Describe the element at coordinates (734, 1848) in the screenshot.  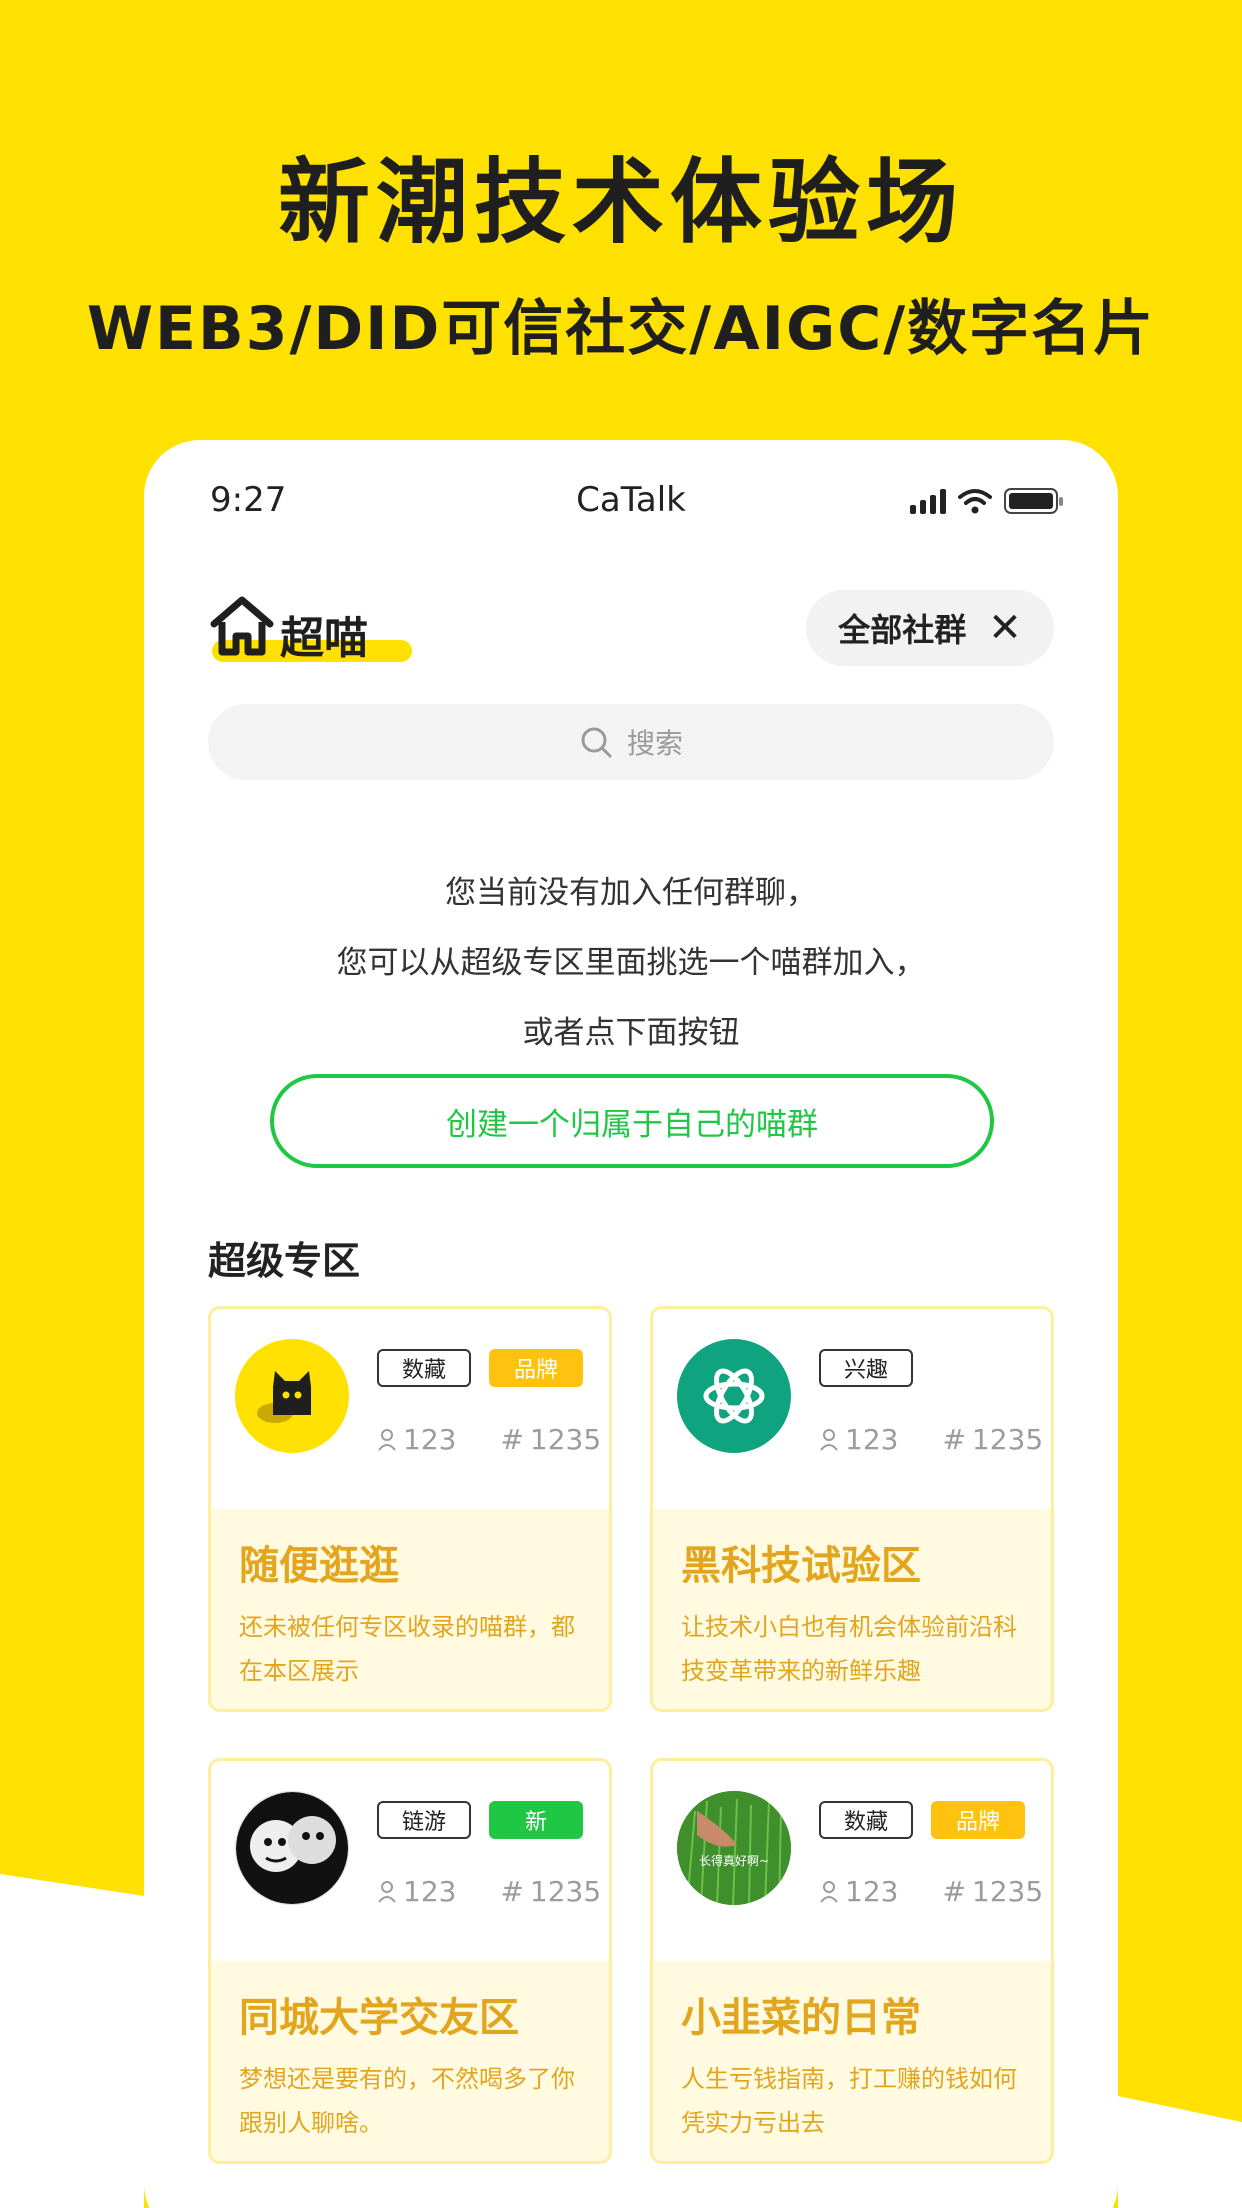
I see `grass-photo-icon: 长得真好啊~` at that location.